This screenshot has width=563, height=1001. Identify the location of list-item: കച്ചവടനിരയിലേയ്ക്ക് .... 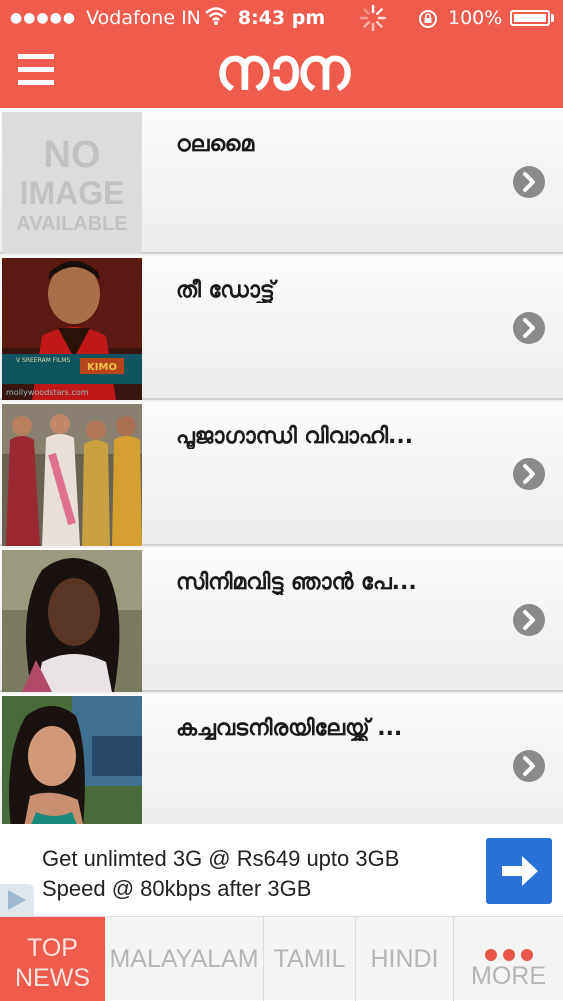
(281, 759).